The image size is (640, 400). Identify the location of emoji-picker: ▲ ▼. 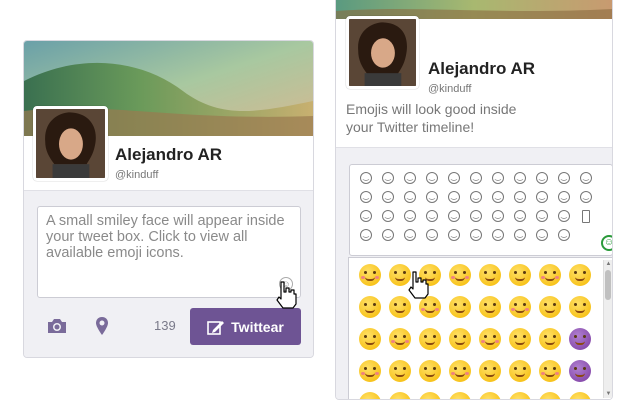
(480, 328).